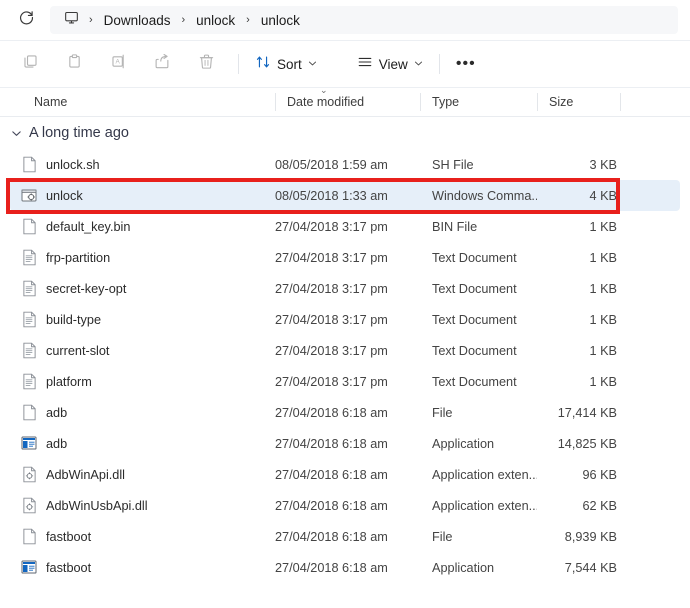  Describe the element at coordinates (142, 165) in the screenshot. I see `file-row-name-cell: unlock.sh` at that location.